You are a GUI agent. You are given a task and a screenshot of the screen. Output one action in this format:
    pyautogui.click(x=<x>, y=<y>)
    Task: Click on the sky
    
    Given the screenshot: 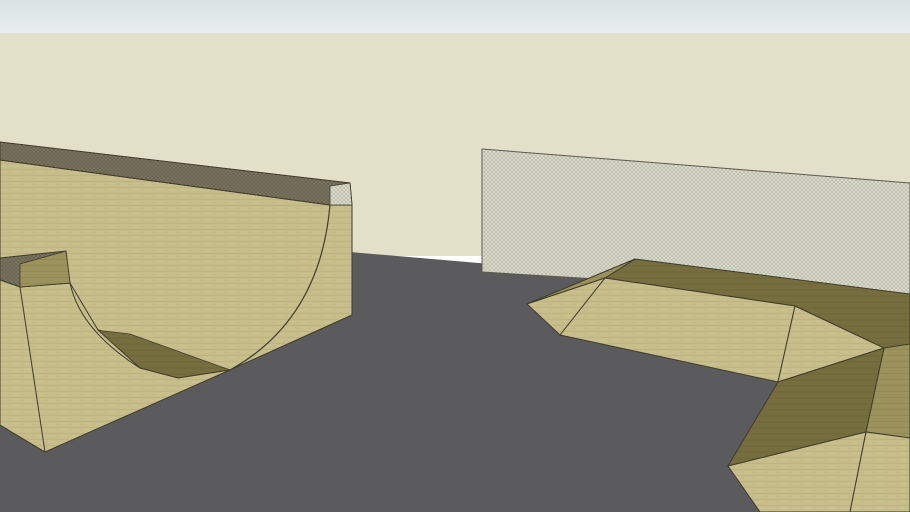 What is the action you would take?
    pyautogui.click(x=455, y=17)
    